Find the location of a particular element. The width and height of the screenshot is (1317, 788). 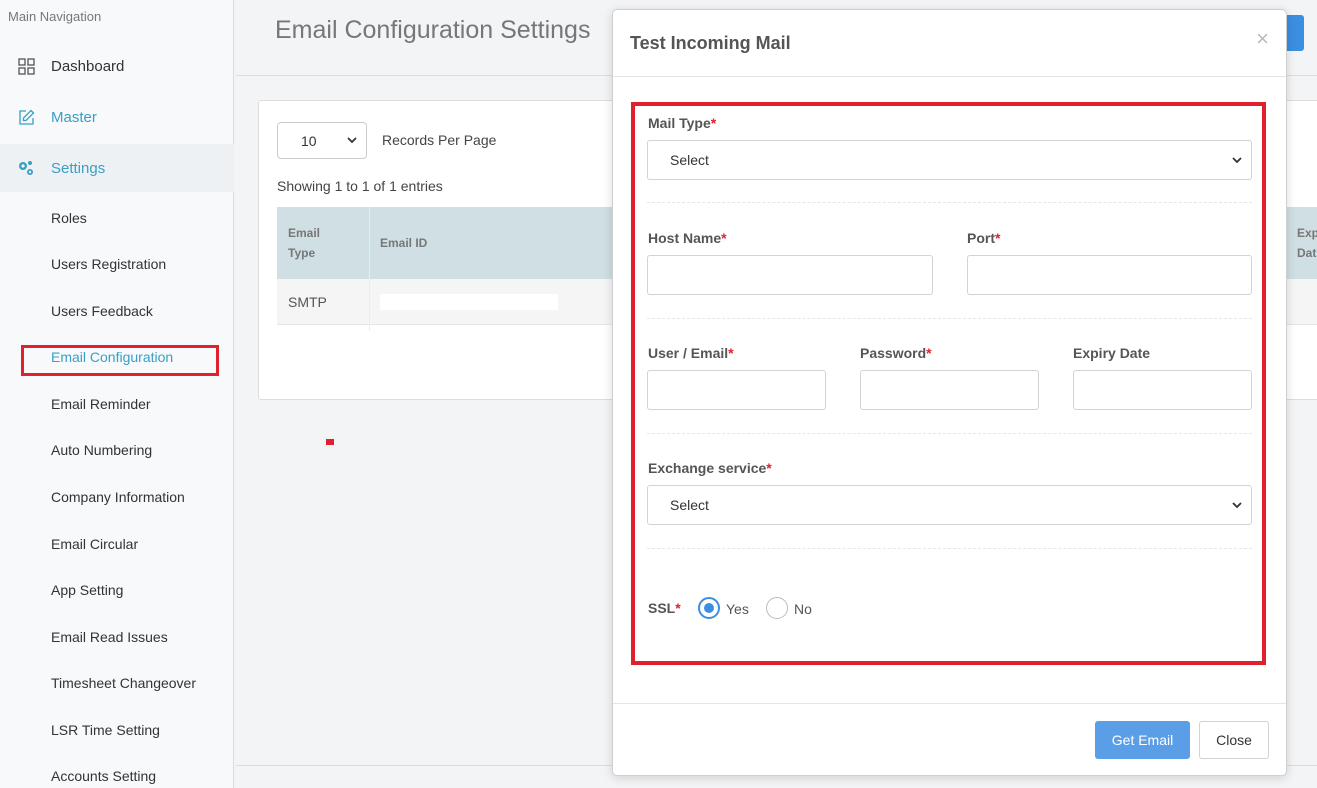

modal-header-divider is located at coordinates (949, 76).